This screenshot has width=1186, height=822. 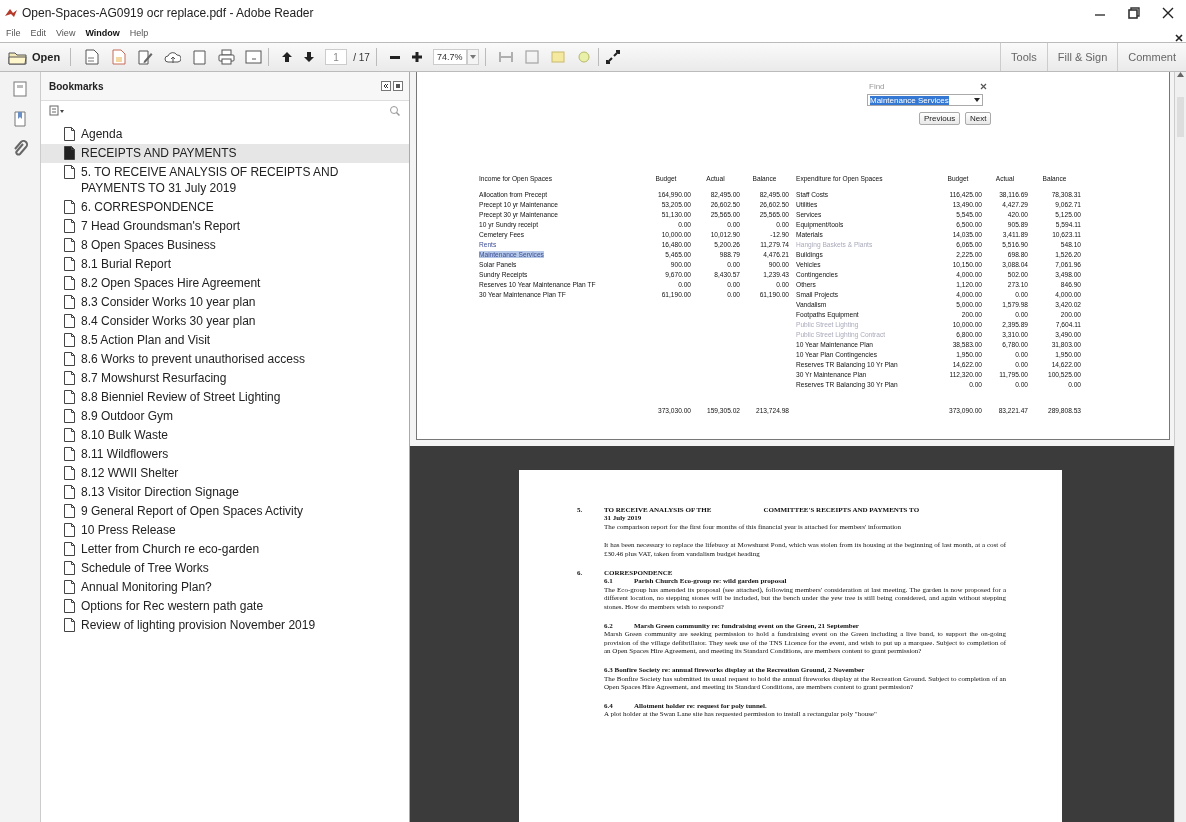 I want to click on bookmark-item: 9 General Report of Open Spaces Activity, so click(x=225, y=511).